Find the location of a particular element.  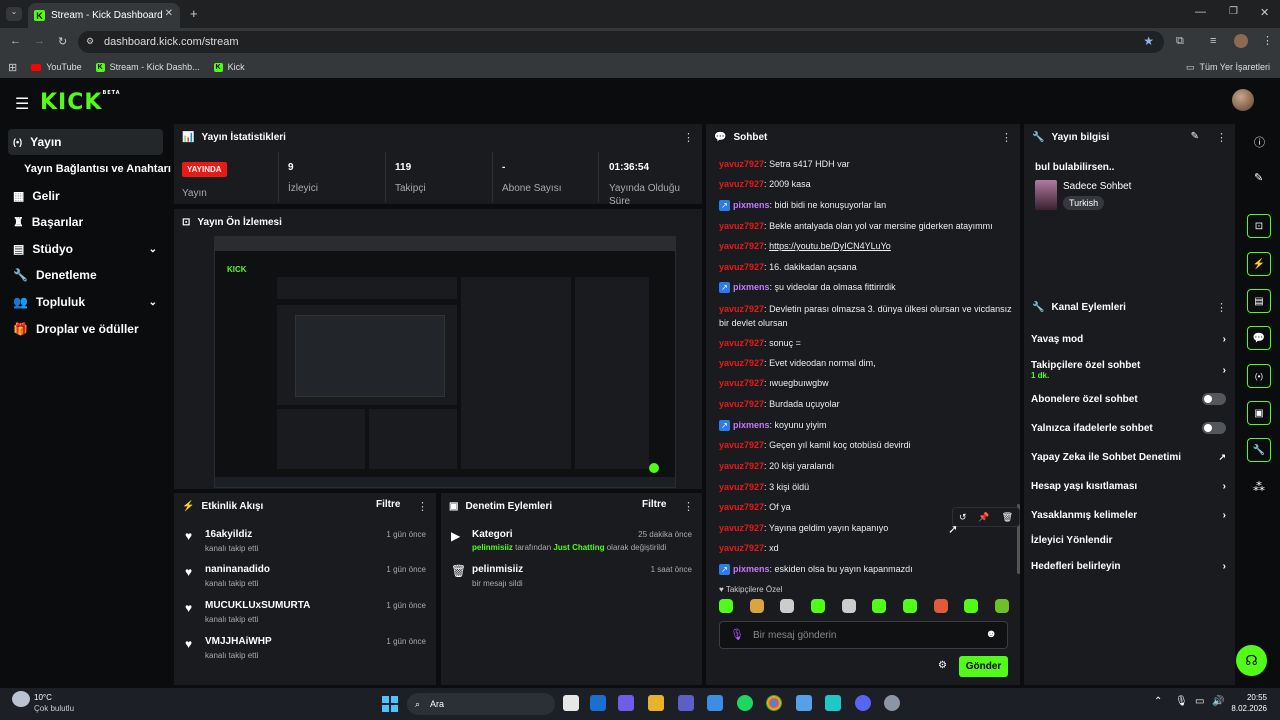

account-age-row: Hesap yaşı kısıtlaması › is located at coordinates (1128, 486).